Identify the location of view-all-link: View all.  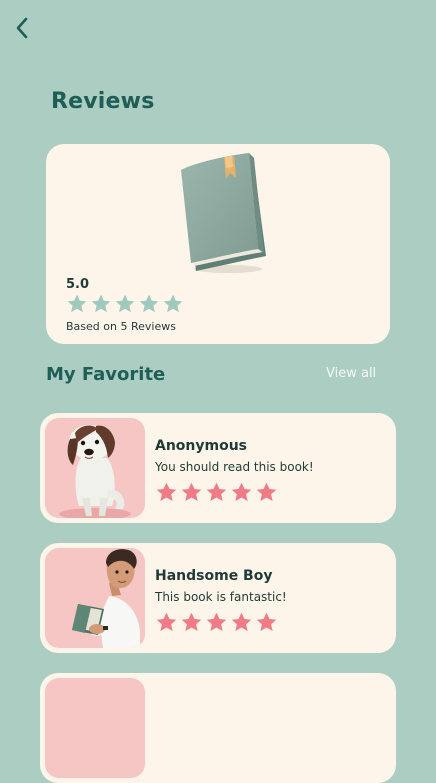
(351, 373).